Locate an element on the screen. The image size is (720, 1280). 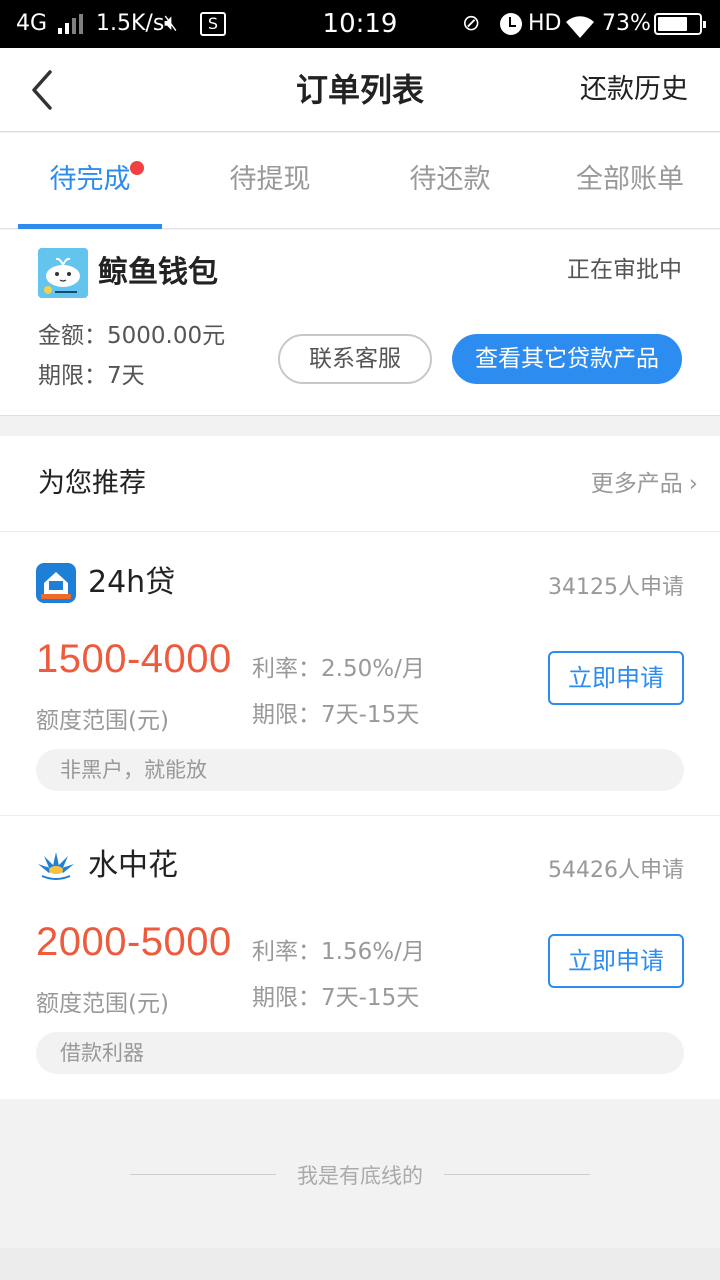
more-products-link: 更多产品 › is located at coordinates (644, 484).